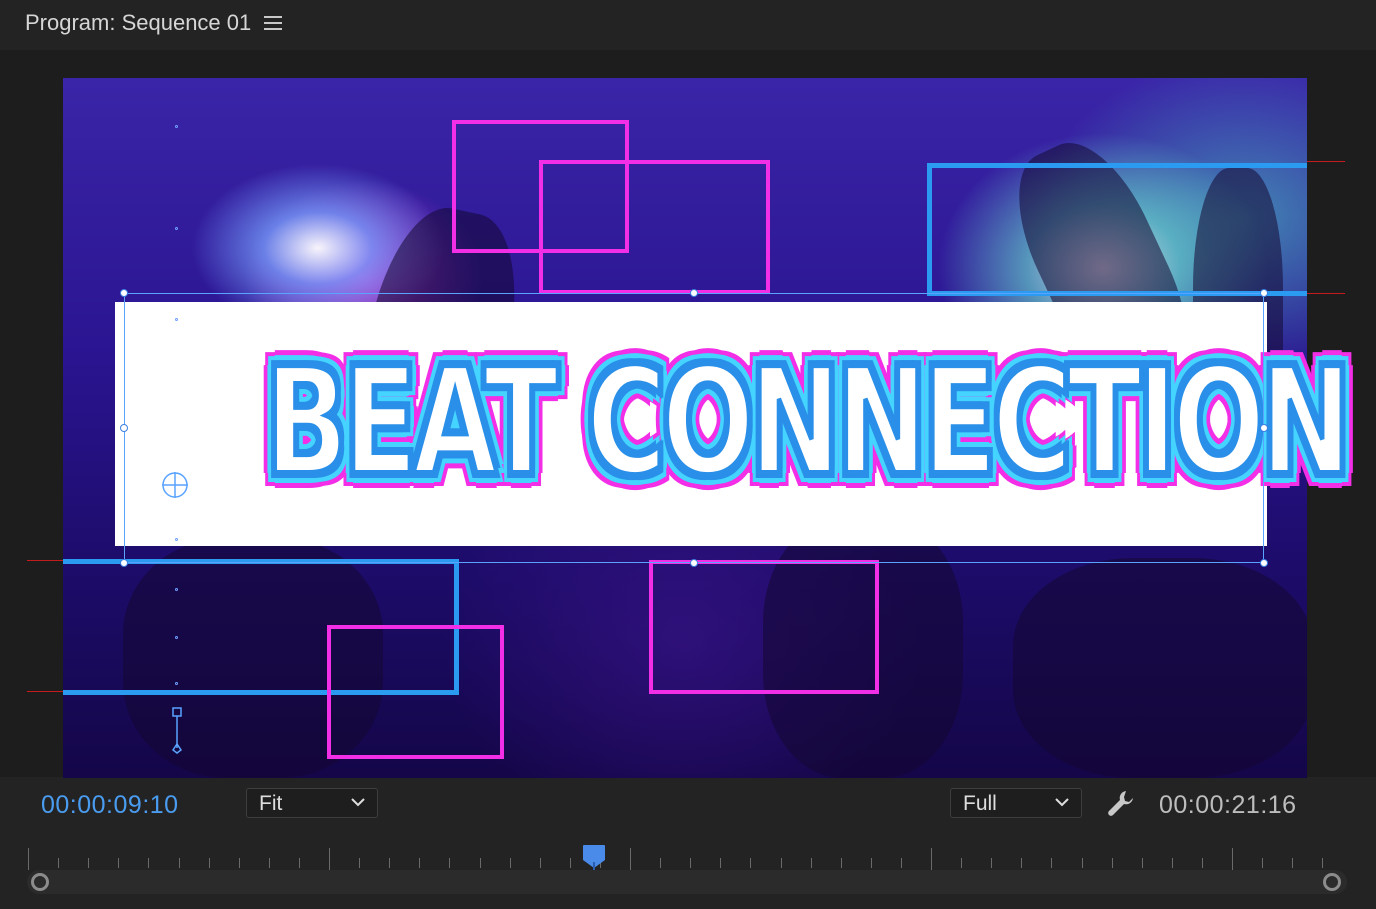 The image size is (1376, 909). I want to click on zoom-scrollbar, so click(687, 882).